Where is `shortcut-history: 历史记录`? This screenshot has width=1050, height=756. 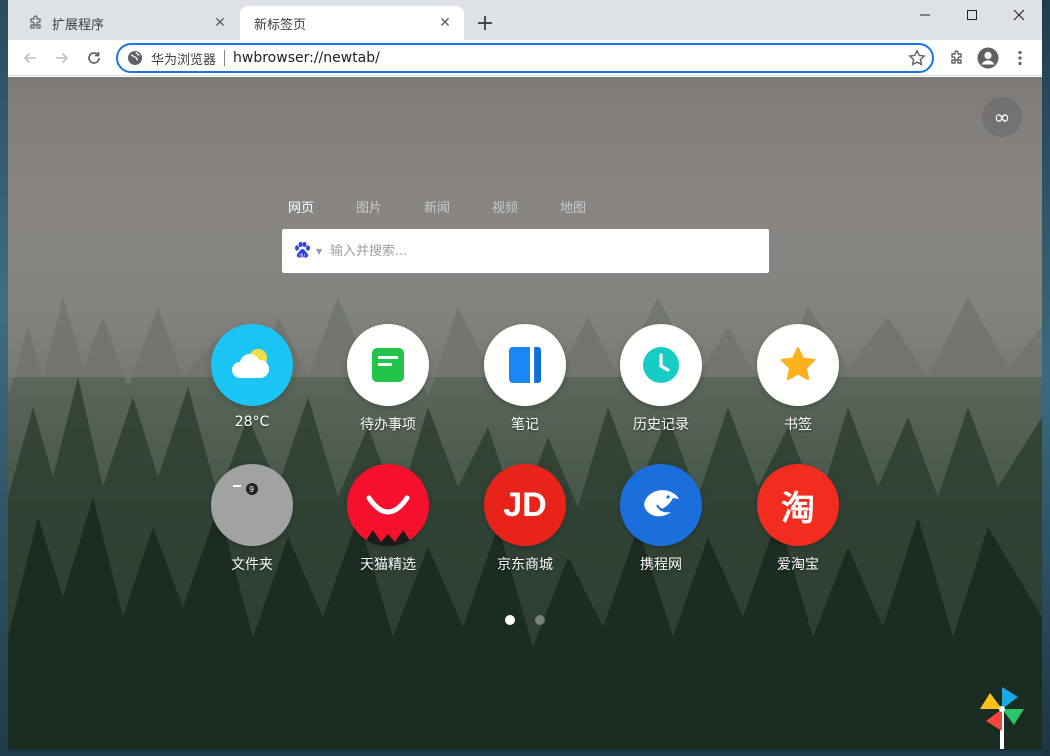 shortcut-history: 历史记录 is located at coordinates (661, 379).